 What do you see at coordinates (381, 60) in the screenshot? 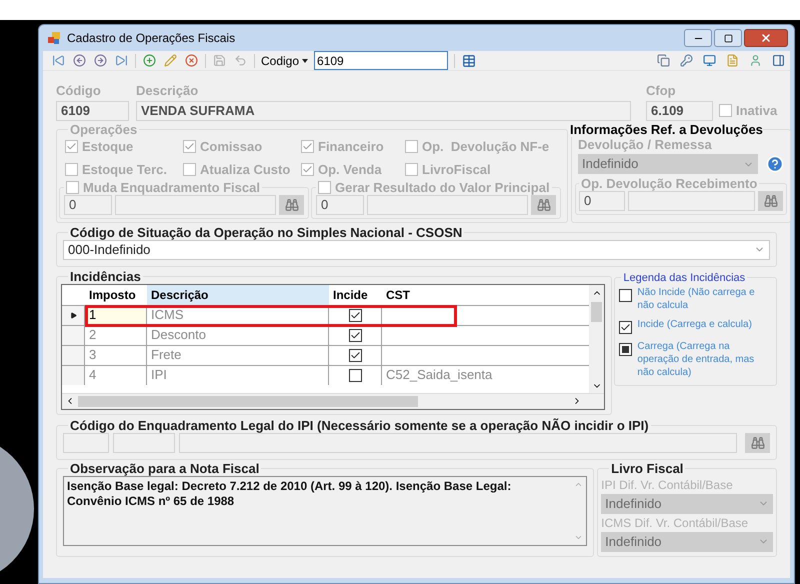
I see `search-field: 6109` at bounding box center [381, 60].